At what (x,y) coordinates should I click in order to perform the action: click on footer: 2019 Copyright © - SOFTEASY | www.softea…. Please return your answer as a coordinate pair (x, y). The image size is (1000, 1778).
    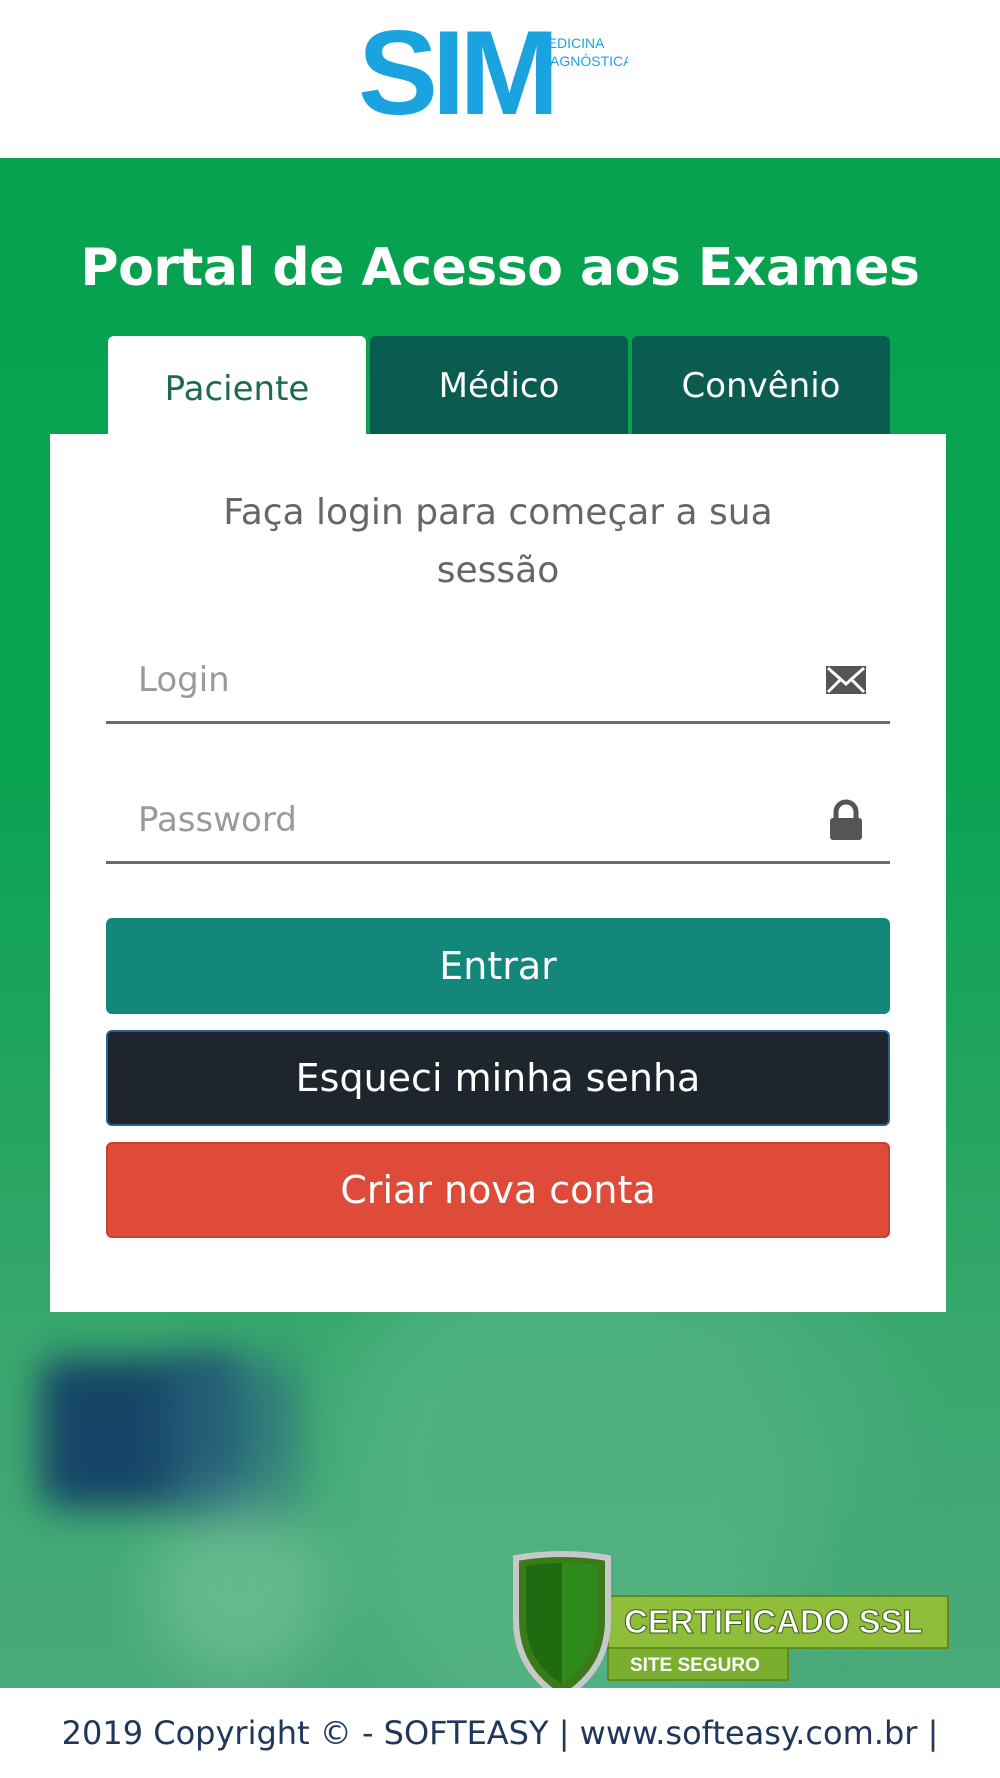
    Looking at the image, I should click on (500, 1733).